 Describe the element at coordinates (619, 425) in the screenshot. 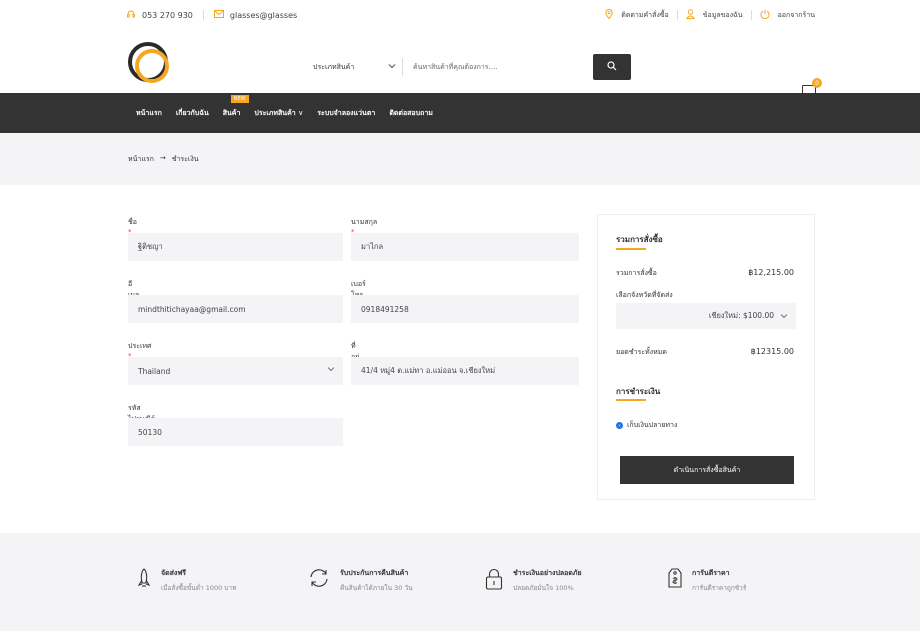

I see `radio-checked-icon` at that location.